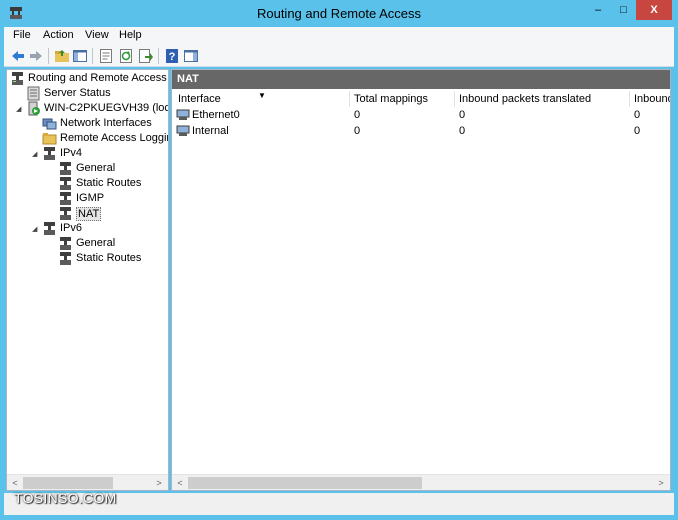 This screenshot has height=520, width=678. Describe the element at coordinates (97, 35) in the screenshot. I see `menu-view: View` at that location.